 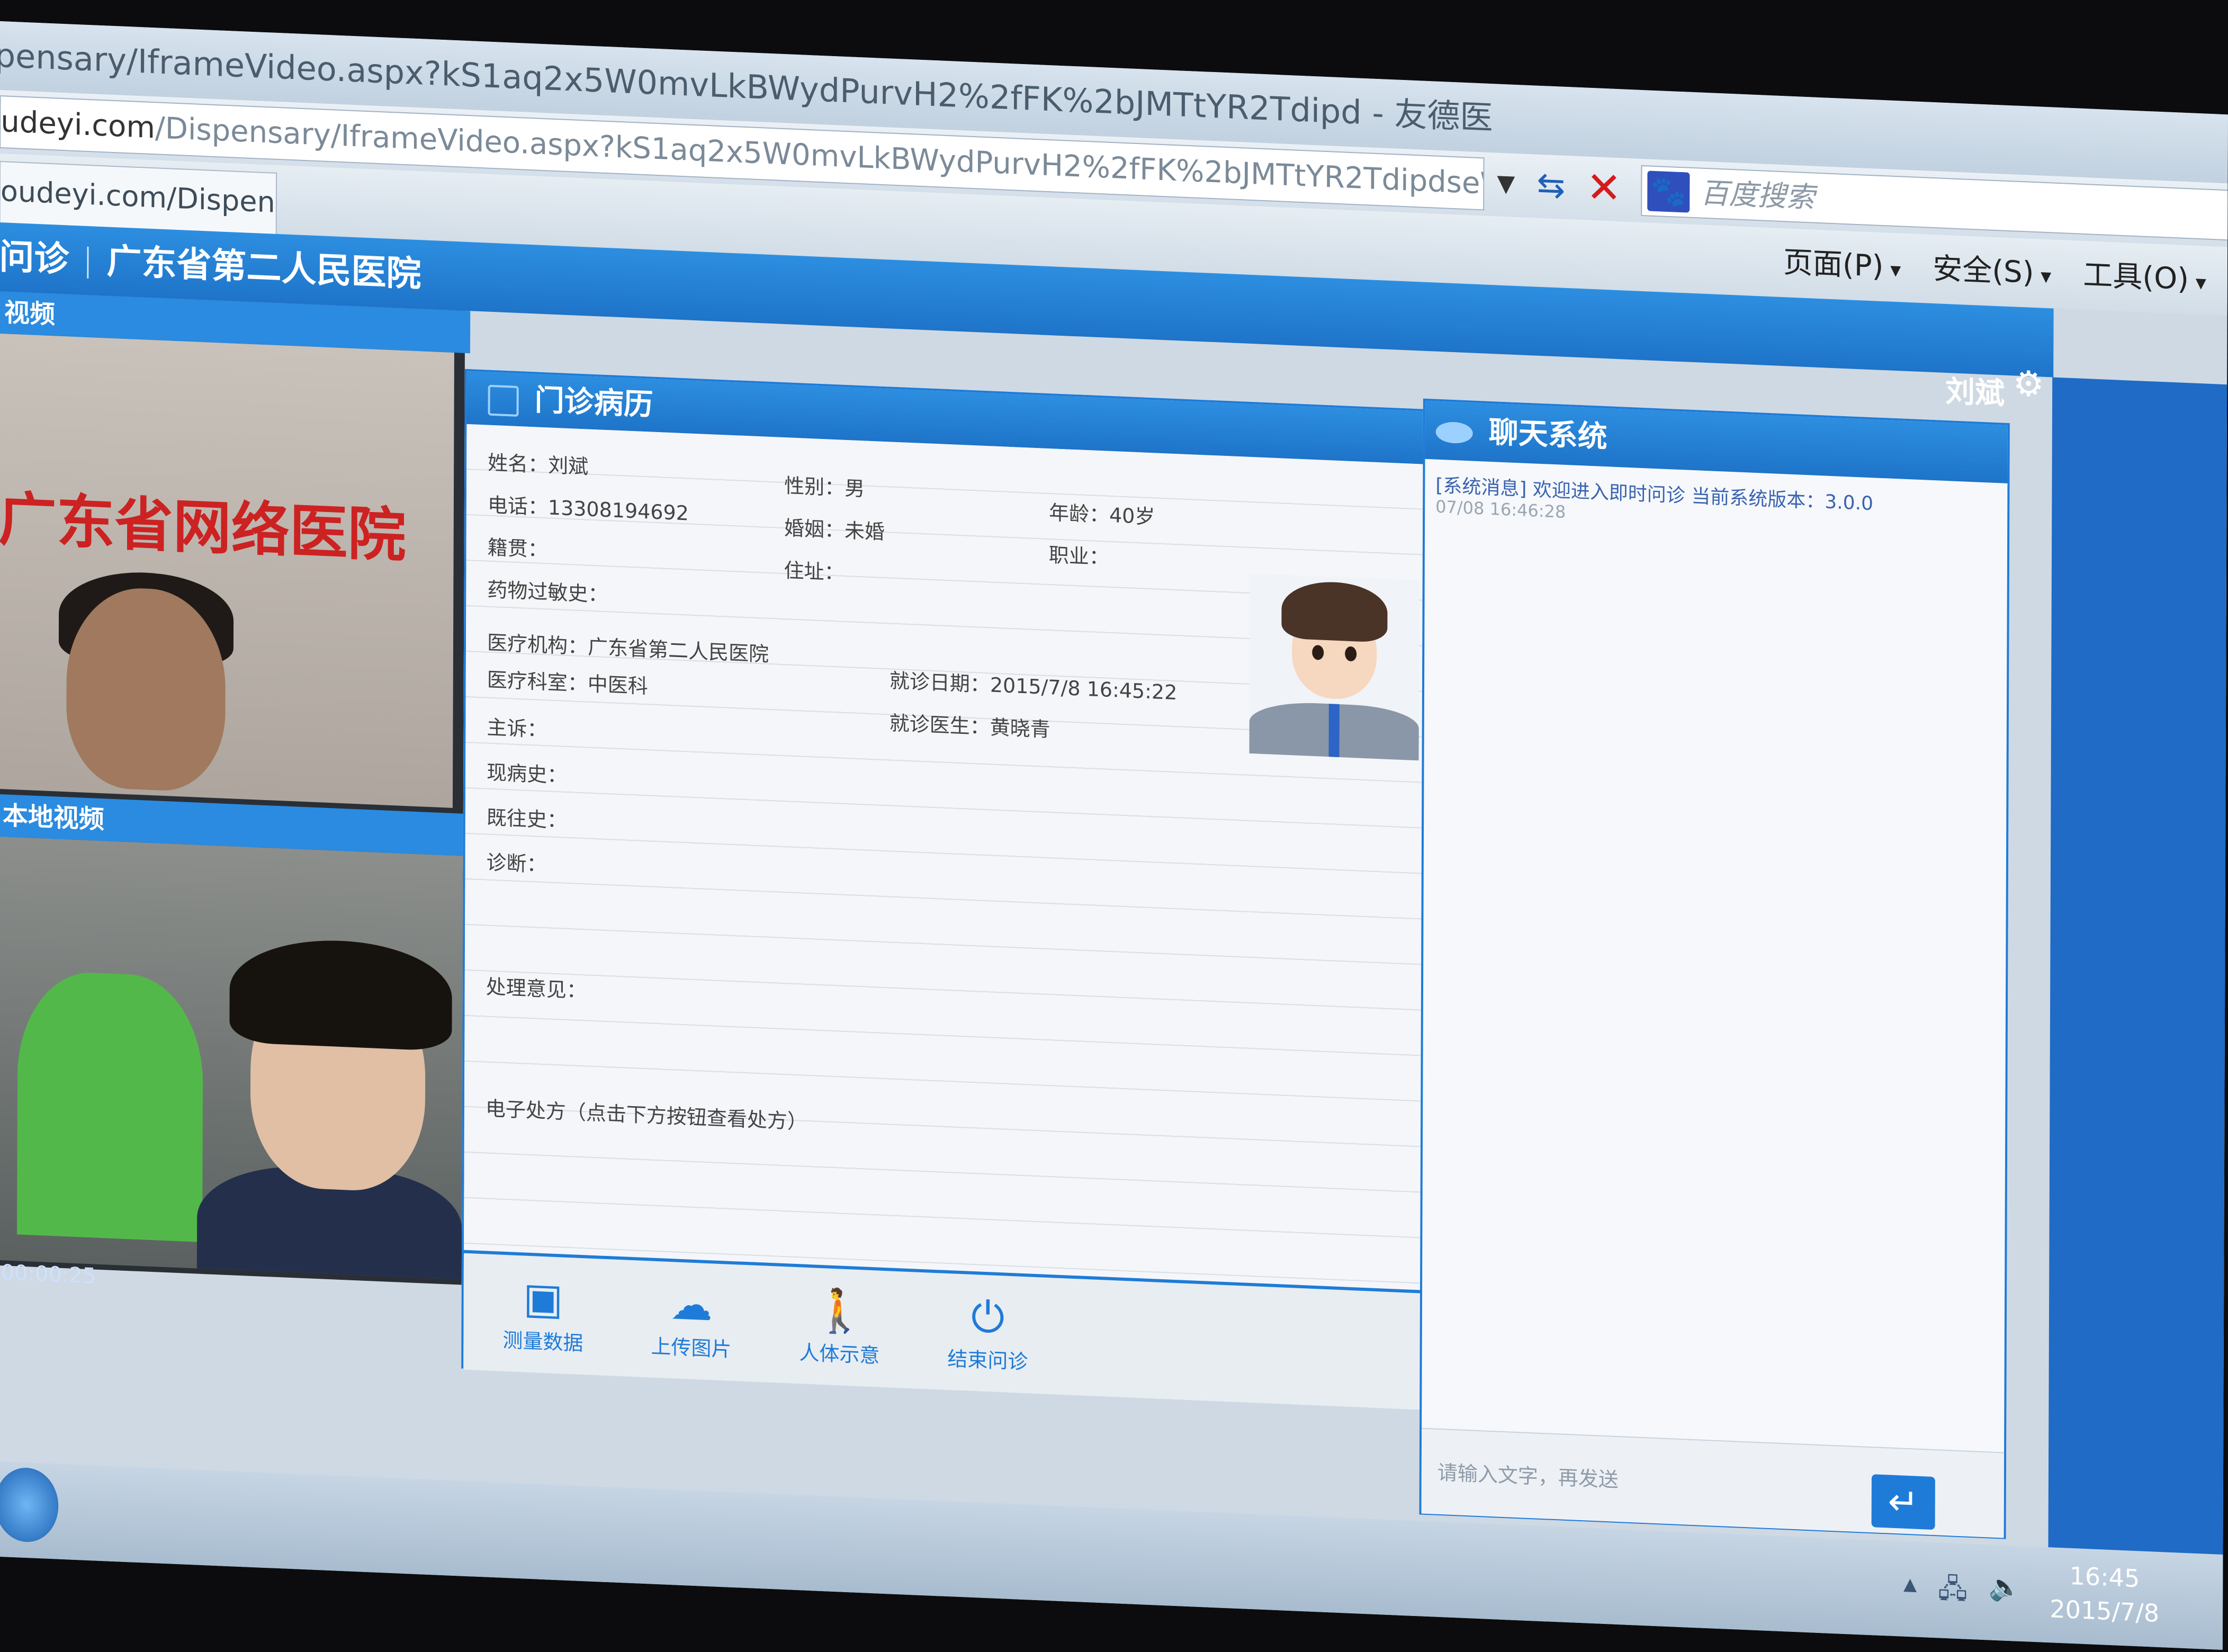 I want to click on end-consultation-label: 结束问诊, so click(x=988, y=1360).